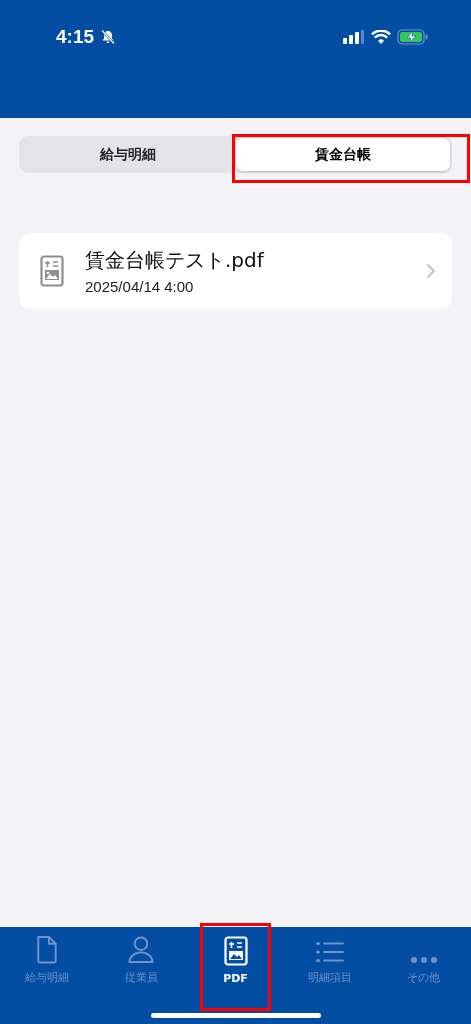  I want to click on file-row: 賃金台帳テスト.pdf 2025/04/14 4:00, so click(235, 271).